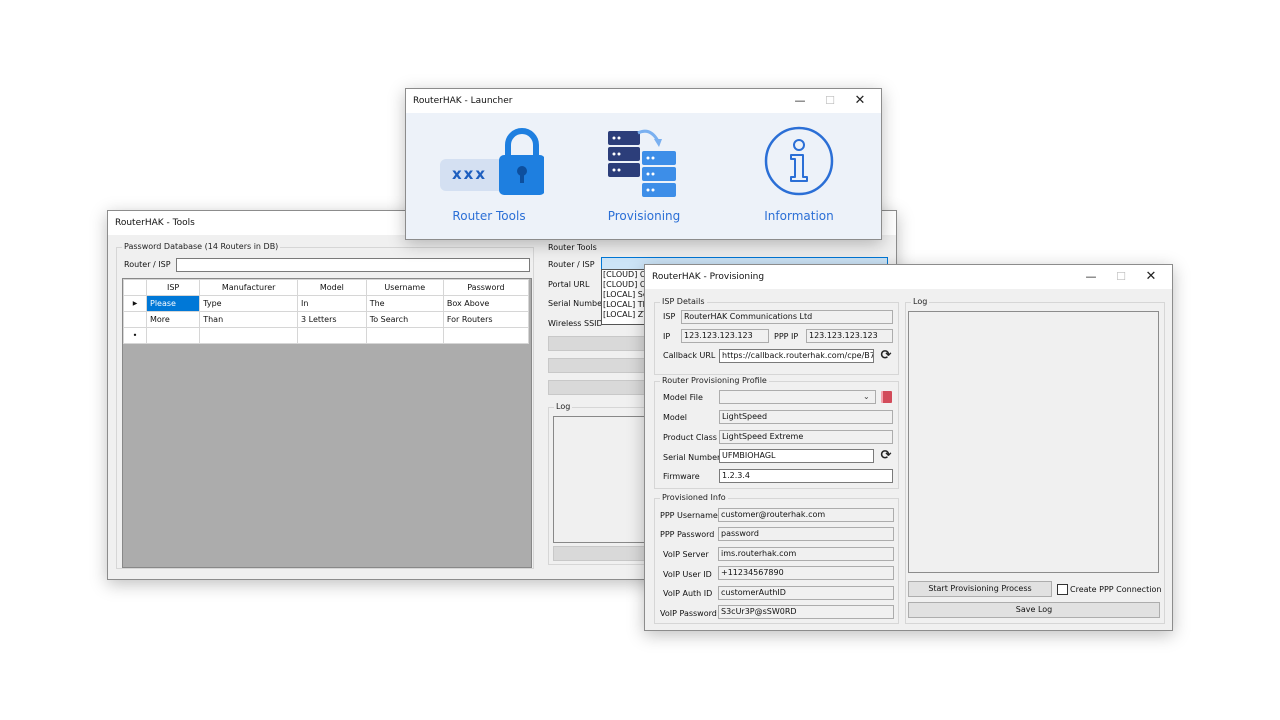 The width and height of the screenshot is (1280, 720). I want to click on ppp-username-label: PPP Username, so click(689, 515).